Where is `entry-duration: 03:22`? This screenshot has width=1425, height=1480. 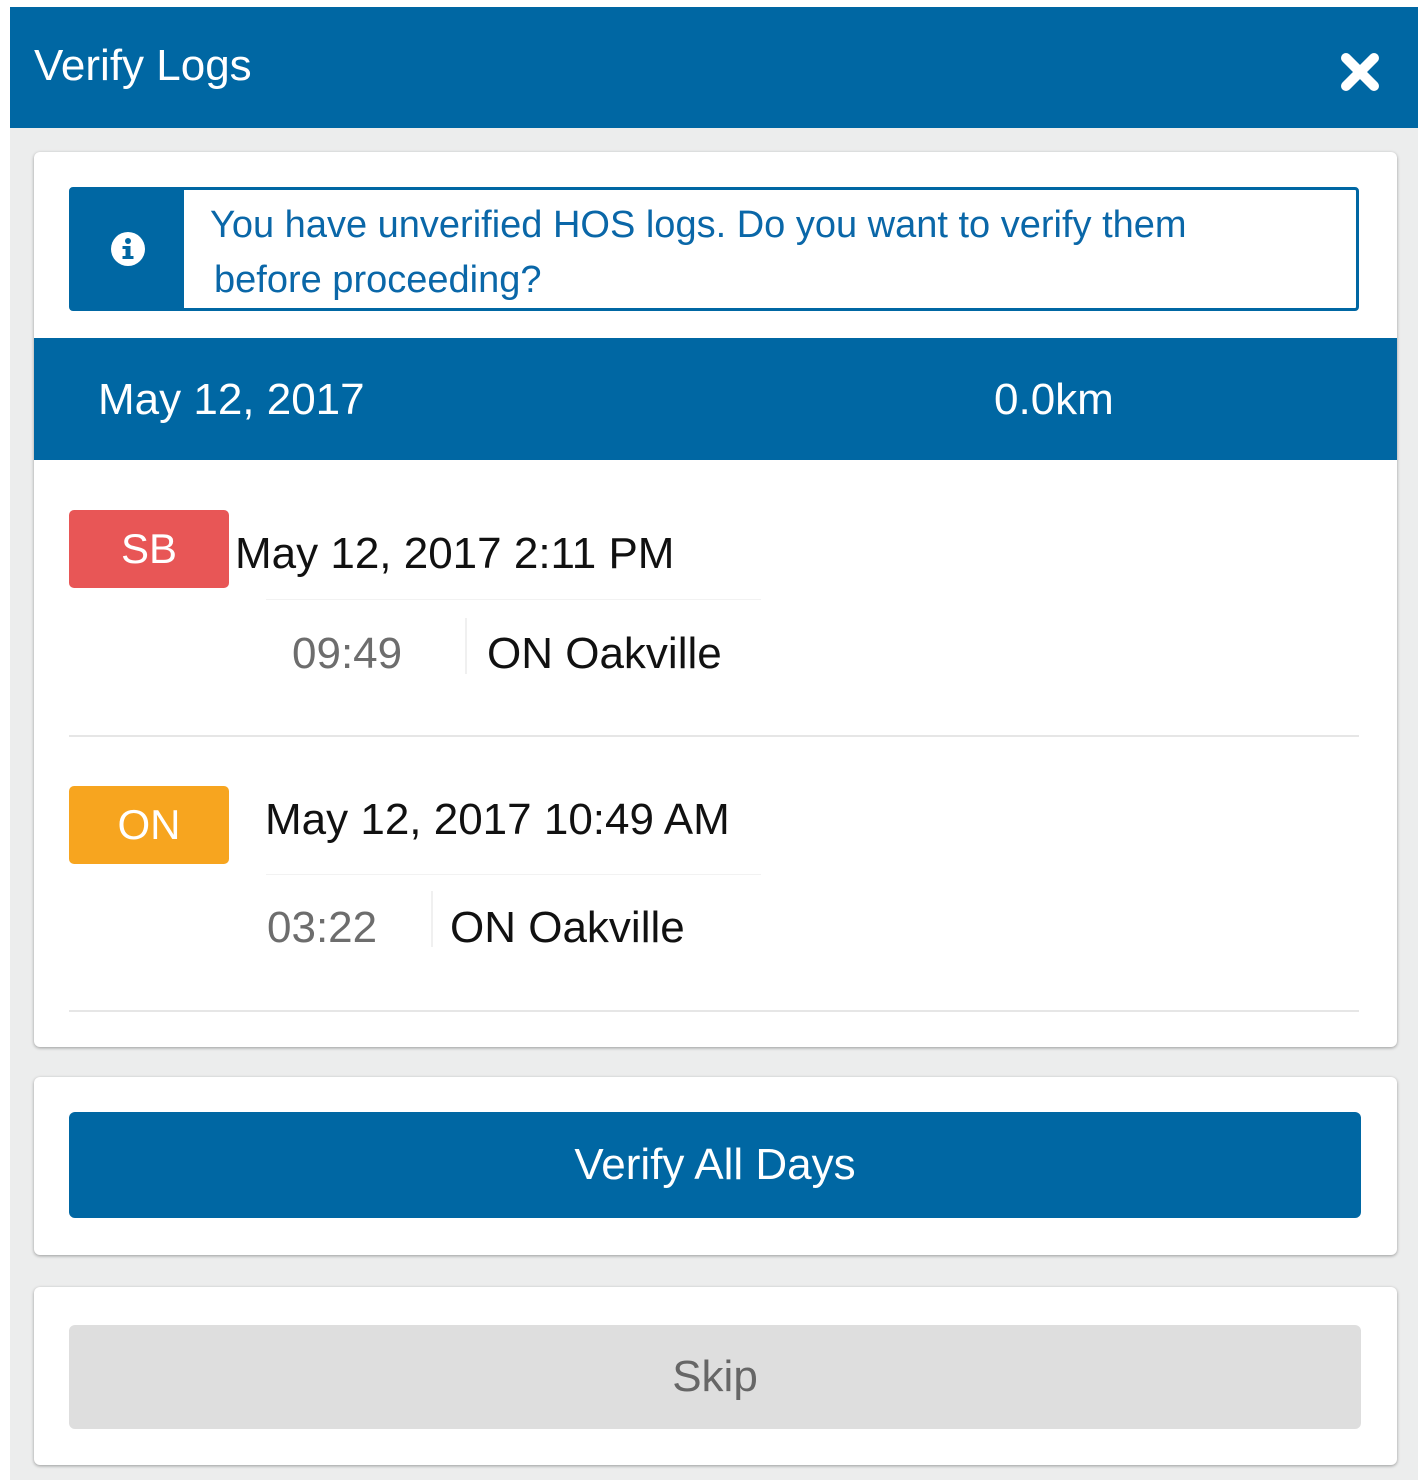 entry-duration: 03:22 is located at coordinates (322, 927).